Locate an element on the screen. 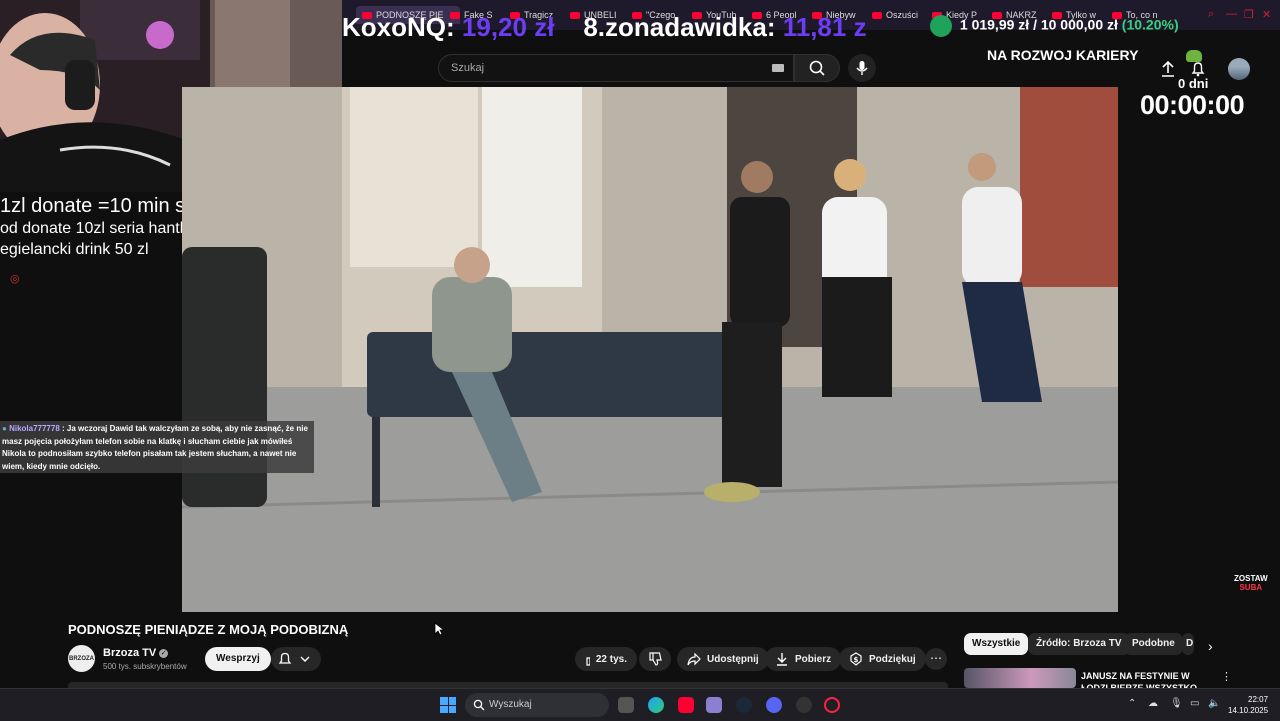  thumbs-down-icon is located at coordinates (655, 659).